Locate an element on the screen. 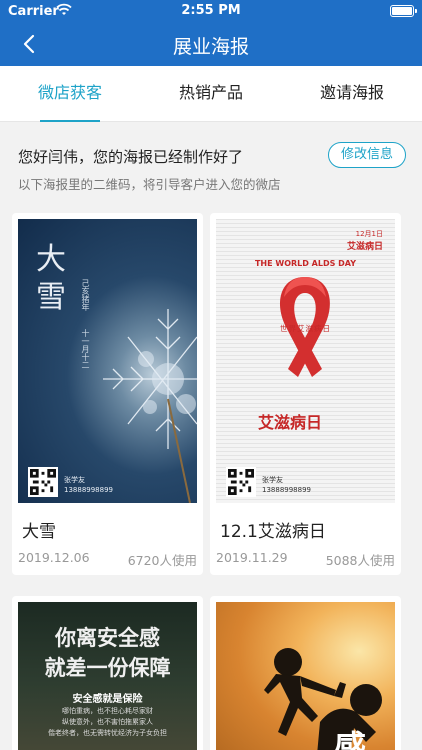  poster-text-3: 偕老终者，也无需转忧经济为子女负担 is located at coordinates (107, 733).